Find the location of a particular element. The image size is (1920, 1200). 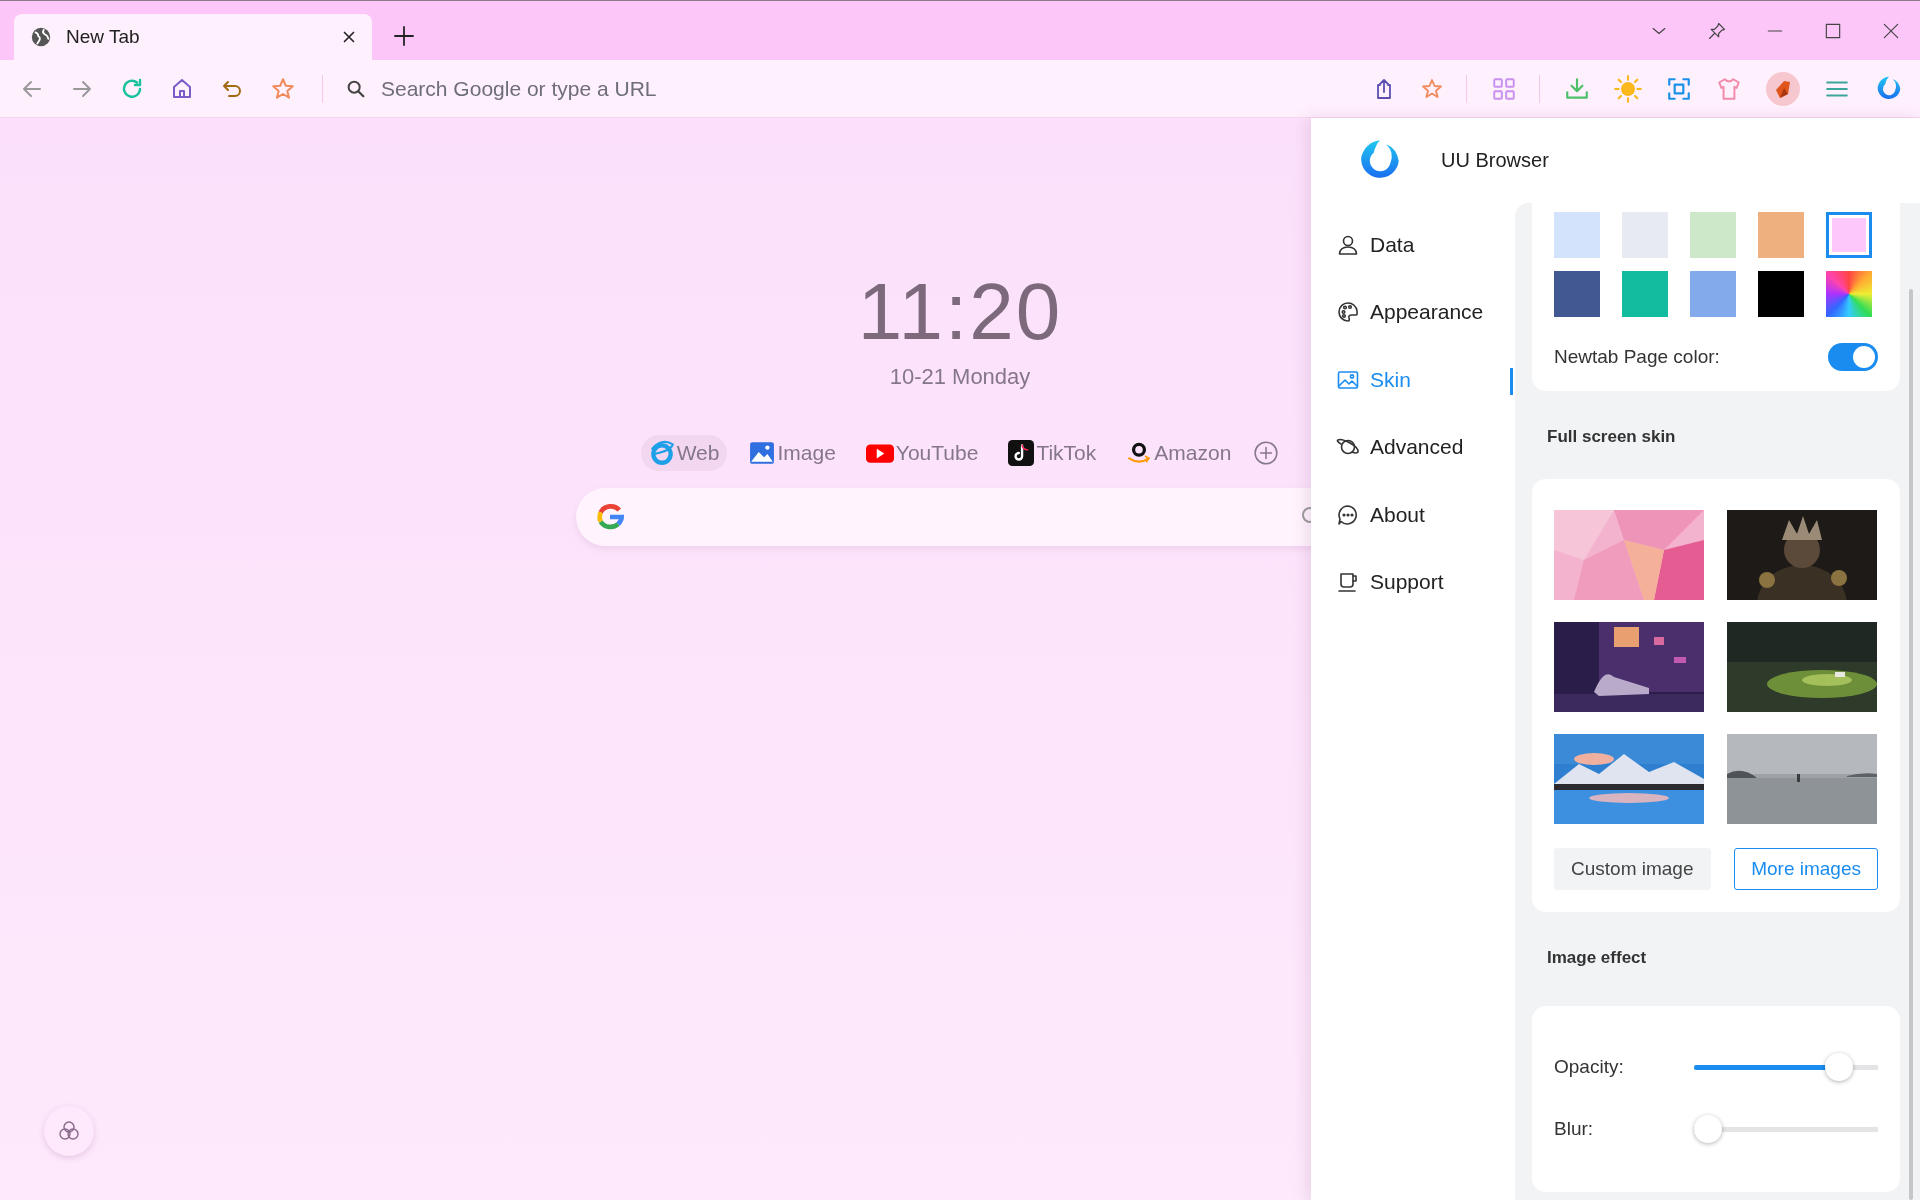

new-tab-icon is located at coordinates (404, 36).